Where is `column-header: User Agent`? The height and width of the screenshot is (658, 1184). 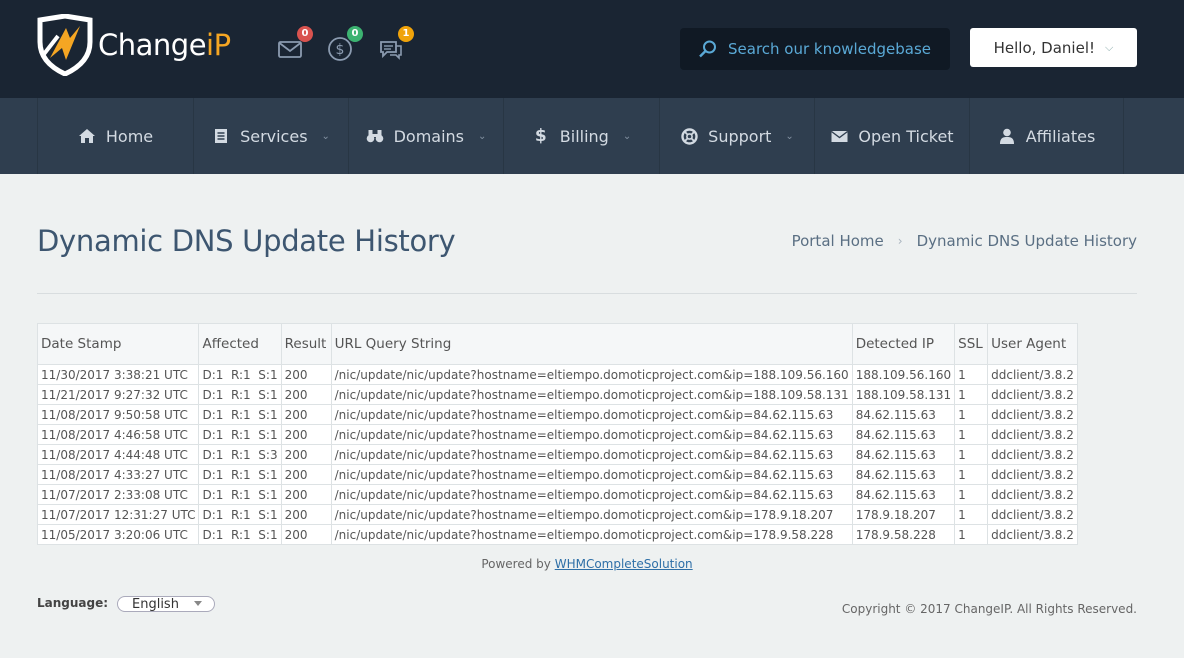
column-header: User Agent is located at coordinates (1033, 344).